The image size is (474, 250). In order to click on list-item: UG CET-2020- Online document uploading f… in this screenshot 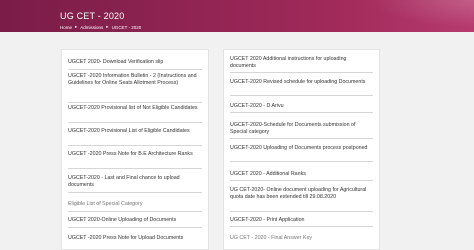, I will do `click(301, 199)`.